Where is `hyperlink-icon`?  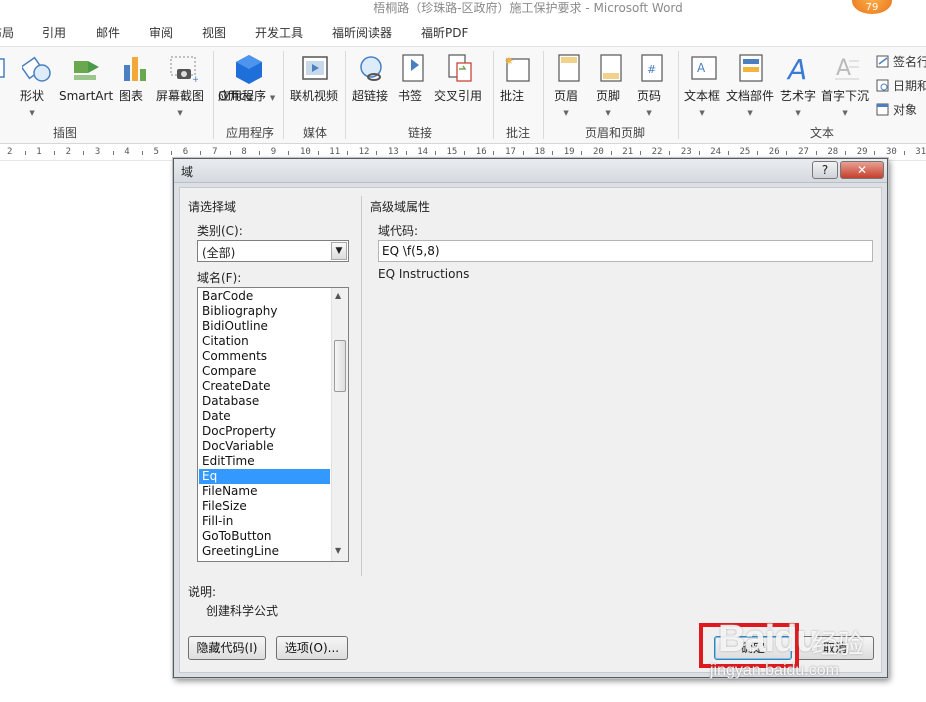
hyperlink-icon is located at coordinates (371, 68).